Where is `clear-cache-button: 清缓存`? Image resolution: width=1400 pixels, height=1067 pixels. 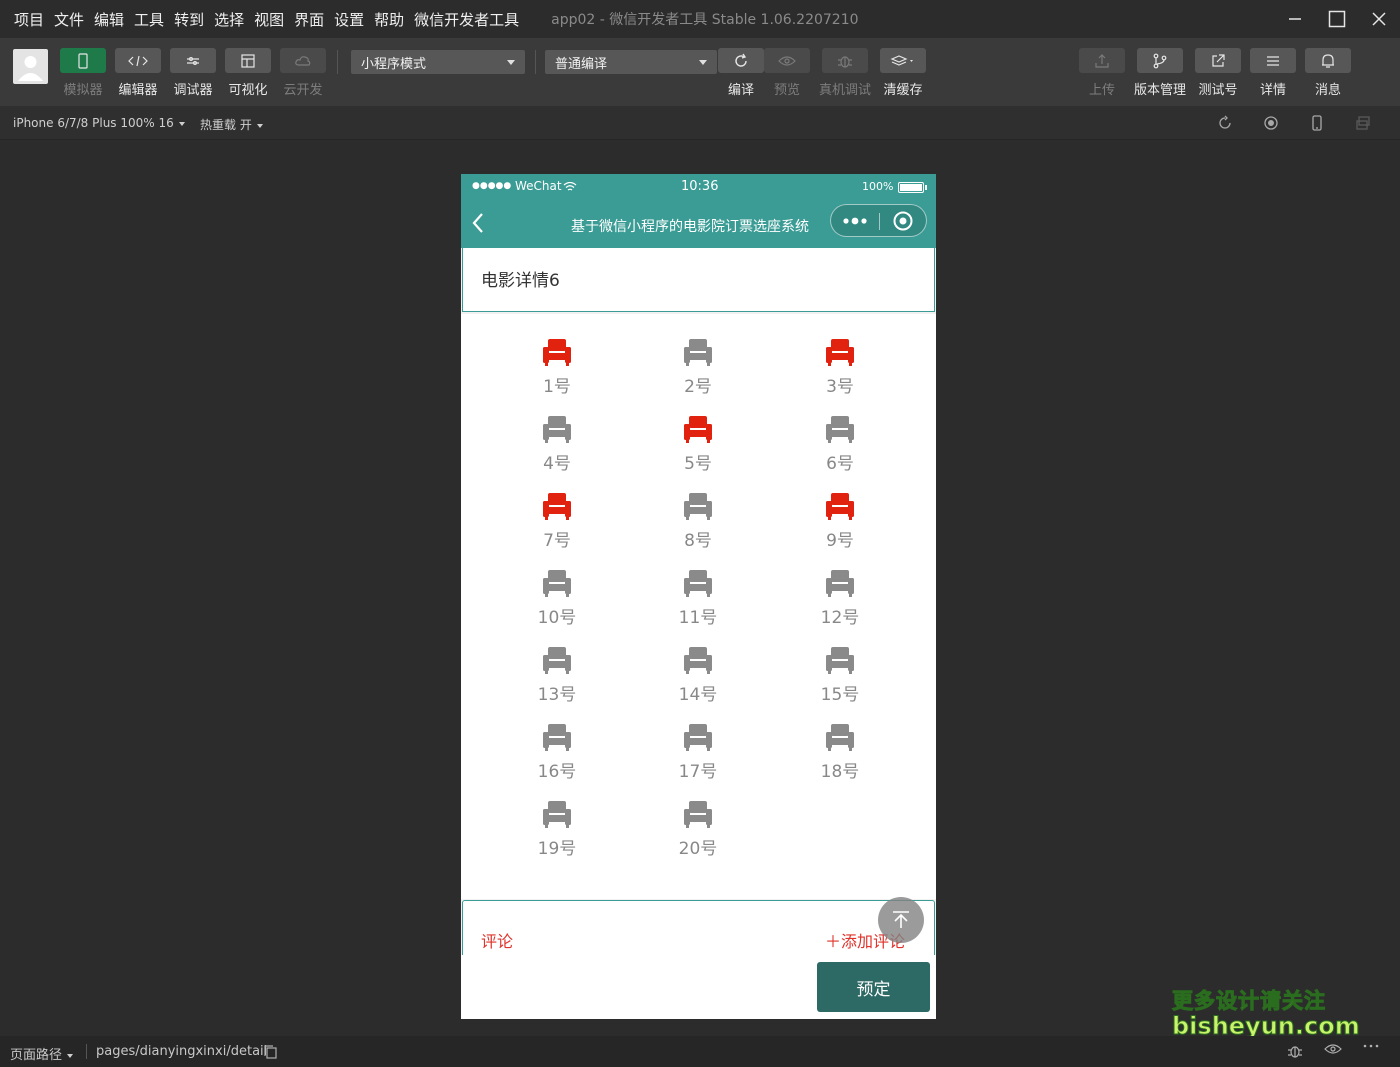
clear-cache-button: 清缓存 is located at coordinates (903, 73).